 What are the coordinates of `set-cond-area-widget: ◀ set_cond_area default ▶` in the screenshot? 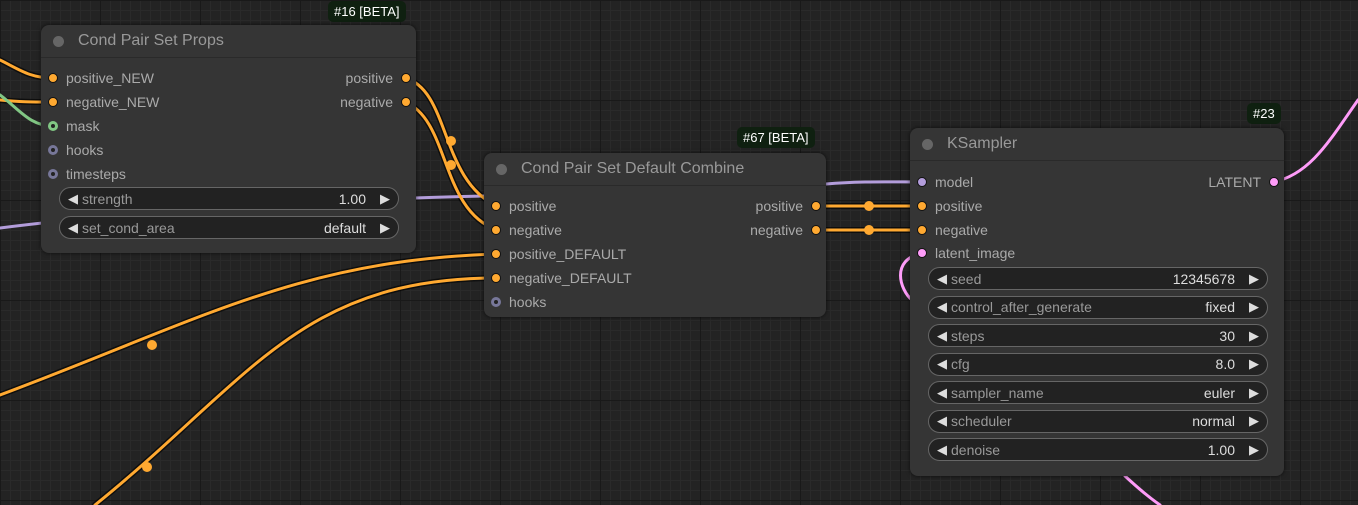 It's located at (229, 227).